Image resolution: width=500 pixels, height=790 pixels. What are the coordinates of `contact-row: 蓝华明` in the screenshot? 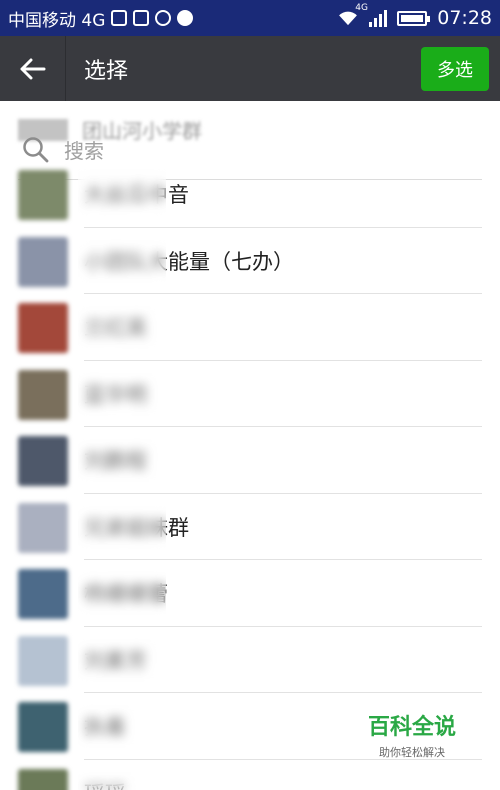 It's located at (250, 394).